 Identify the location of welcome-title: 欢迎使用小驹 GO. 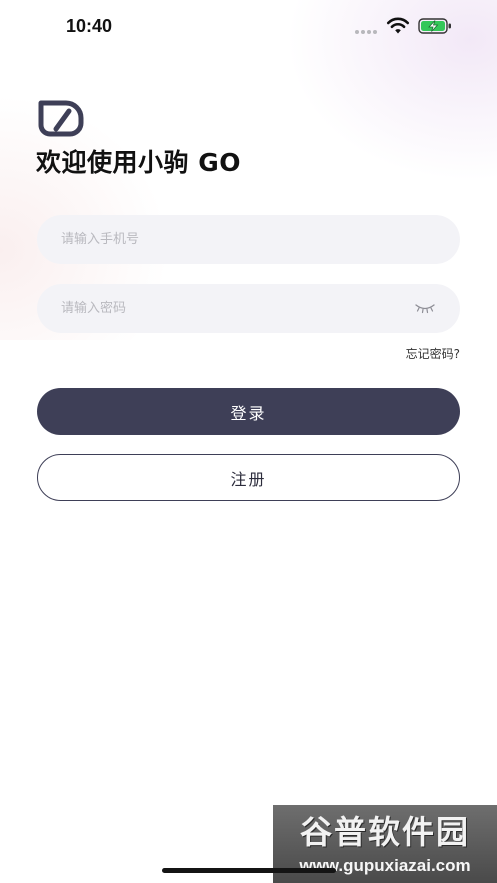
(138, 162).